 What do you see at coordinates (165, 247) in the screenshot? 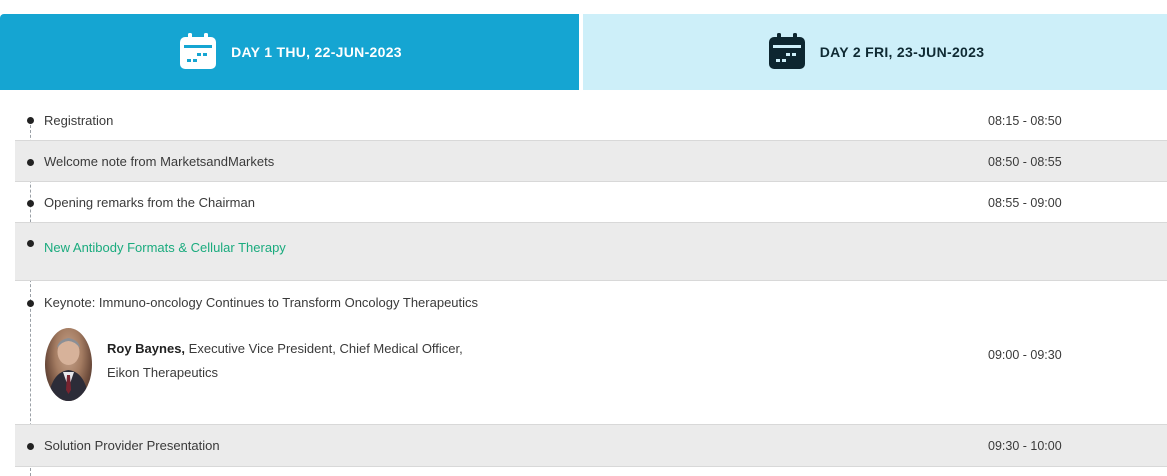
I see `session-title: New Antibody Formats & Cellular Therapy` at bounding box center [165, 247].